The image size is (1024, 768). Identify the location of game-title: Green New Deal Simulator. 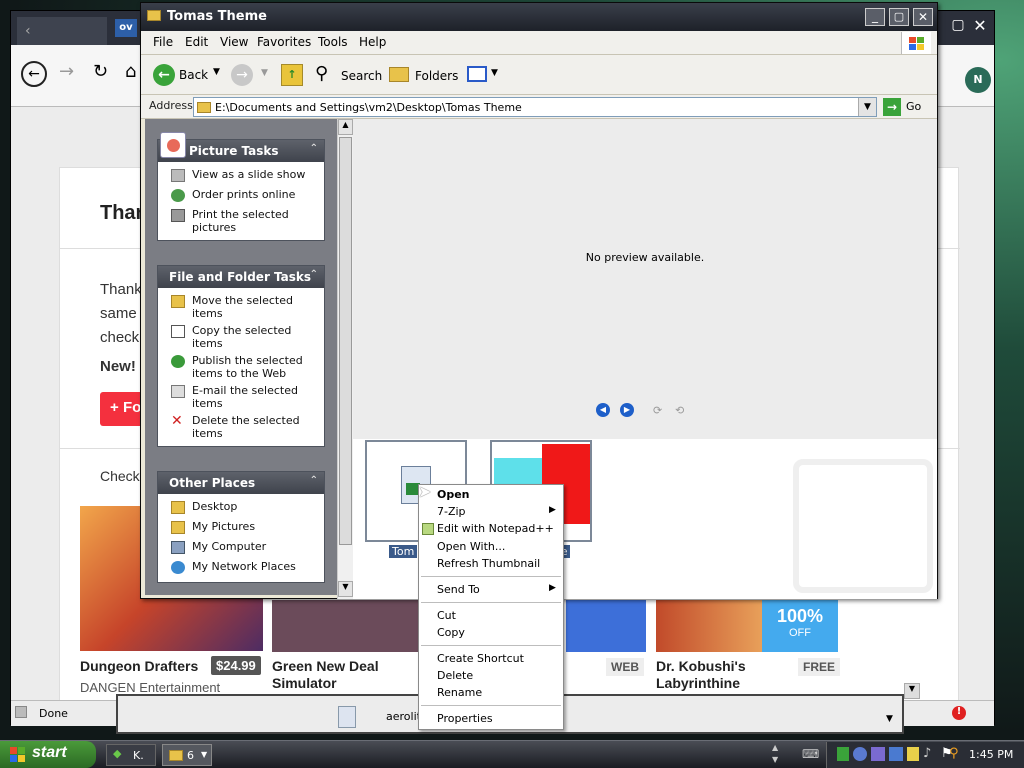
(342, 675).